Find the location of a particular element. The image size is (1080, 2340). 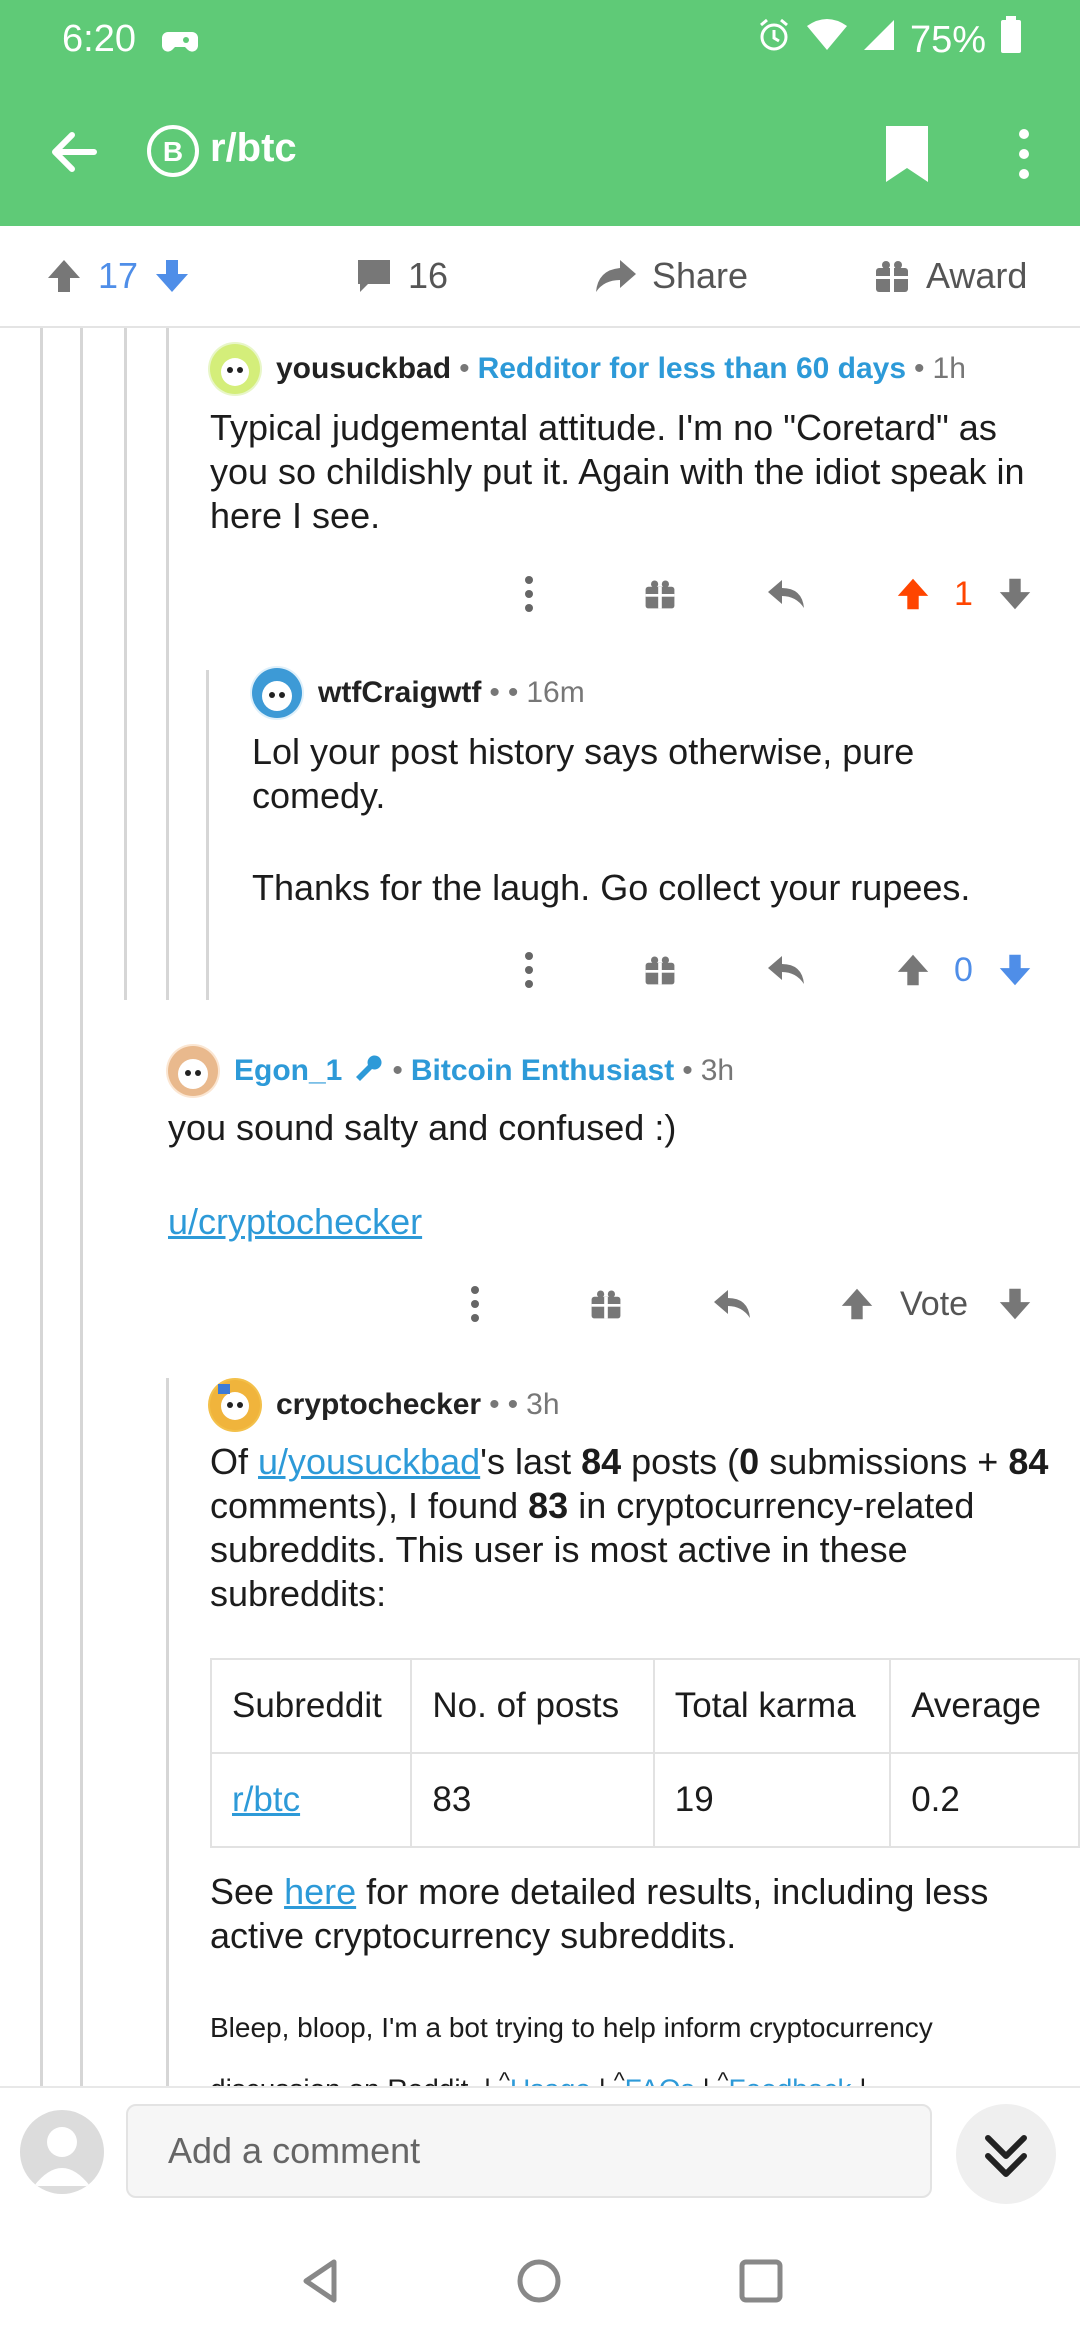

comment-author: Egon_1 is located at coordinates (288, 1071).